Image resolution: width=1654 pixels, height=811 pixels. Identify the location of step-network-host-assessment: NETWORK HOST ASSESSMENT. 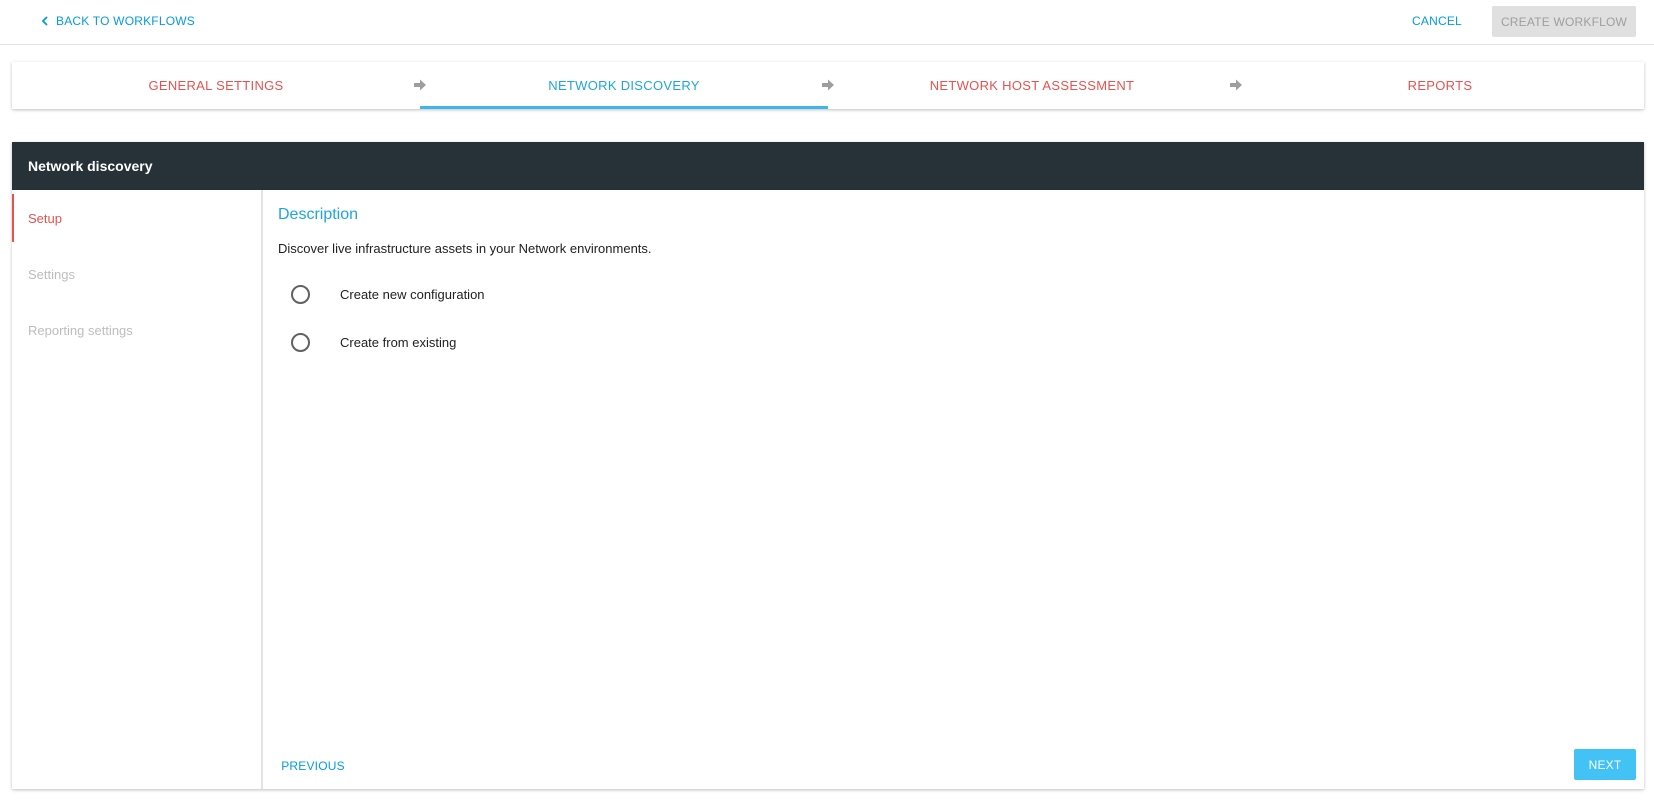
(1032, 85).